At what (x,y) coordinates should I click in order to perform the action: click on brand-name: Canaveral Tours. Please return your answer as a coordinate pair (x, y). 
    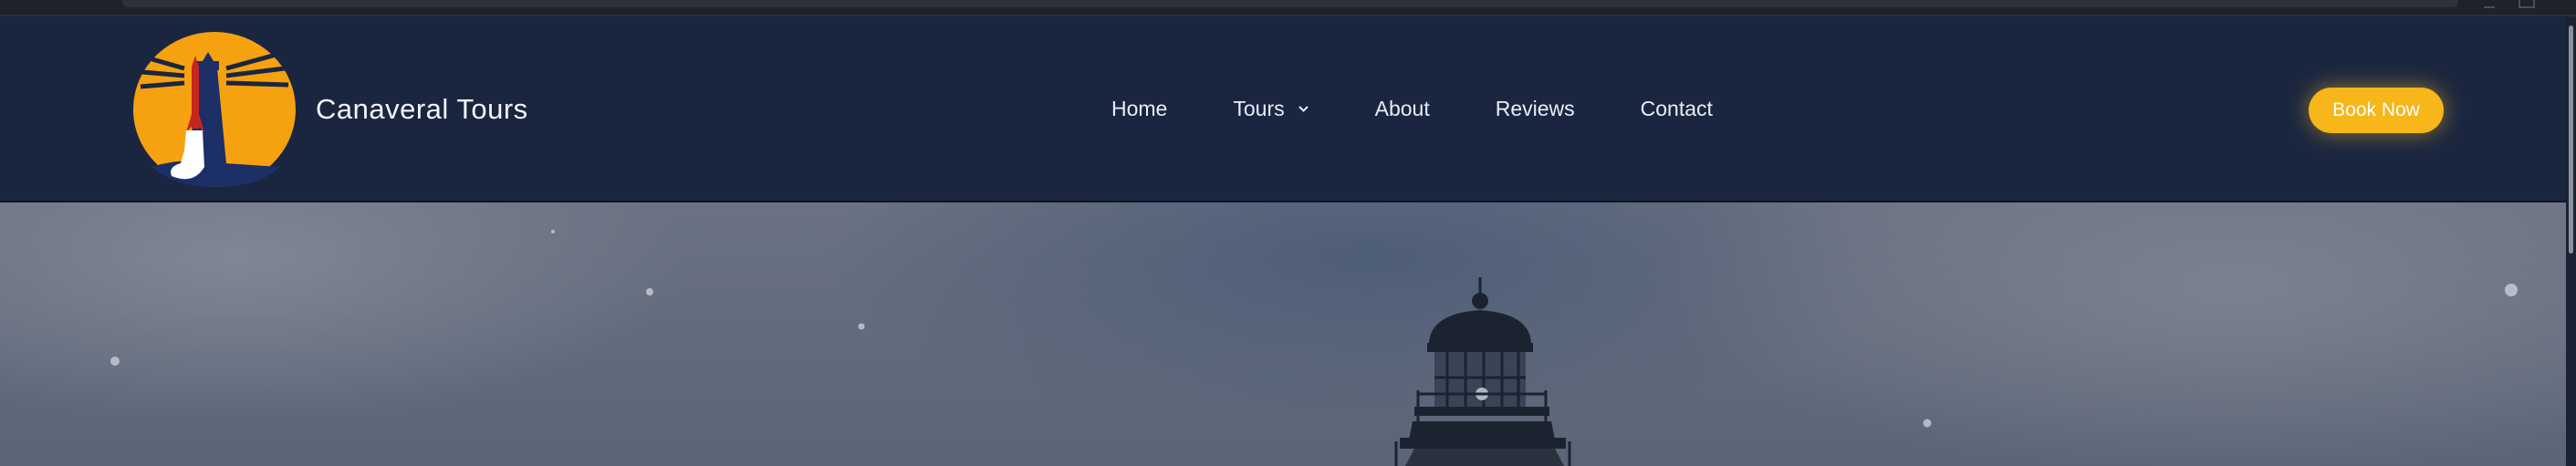
    Looking at the image, I should click on (422, 109).